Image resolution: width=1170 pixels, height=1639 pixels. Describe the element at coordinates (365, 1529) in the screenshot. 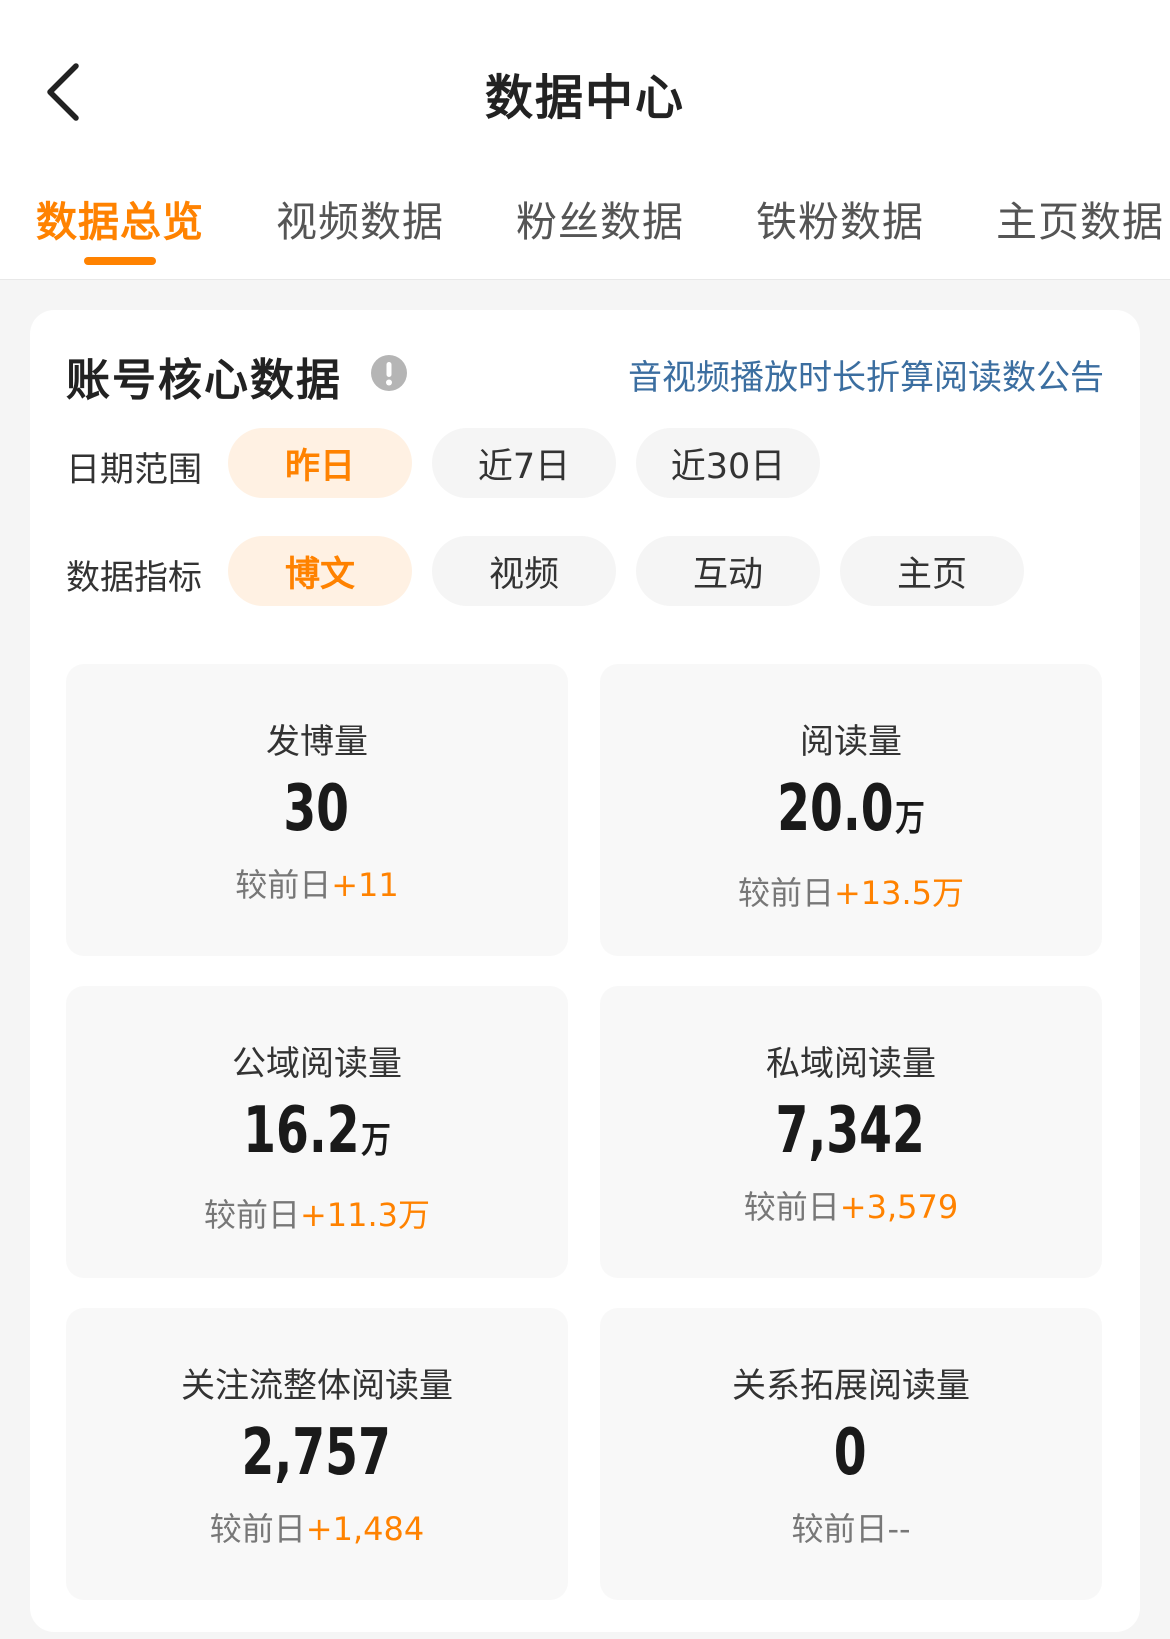

I see `stat-delta: +1,484` at that location.